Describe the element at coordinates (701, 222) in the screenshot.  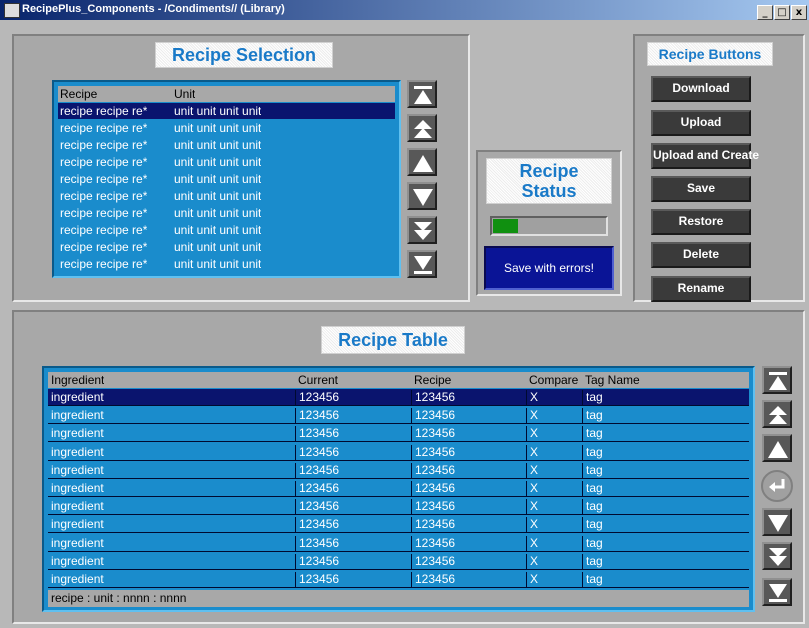
I see `restore-button: Restore` at that location.